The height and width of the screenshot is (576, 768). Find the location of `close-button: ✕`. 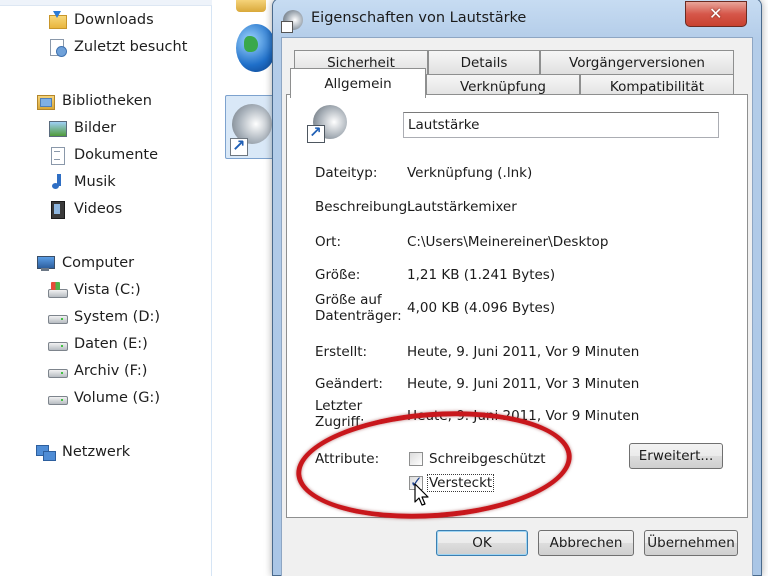

close-button: ✕ is located at coordinates (716, 14).